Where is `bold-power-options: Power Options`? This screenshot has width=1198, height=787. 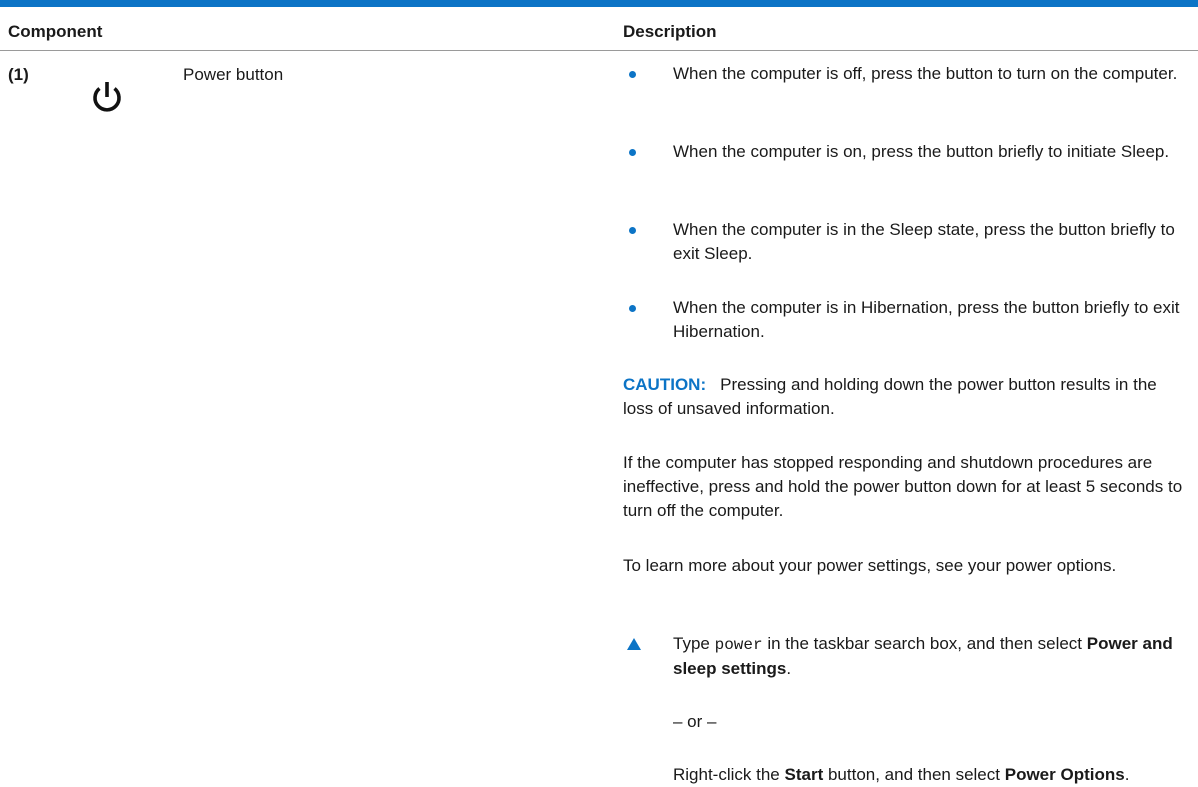
bold-power-options: Power Options is located at coordinates (1064, 774).